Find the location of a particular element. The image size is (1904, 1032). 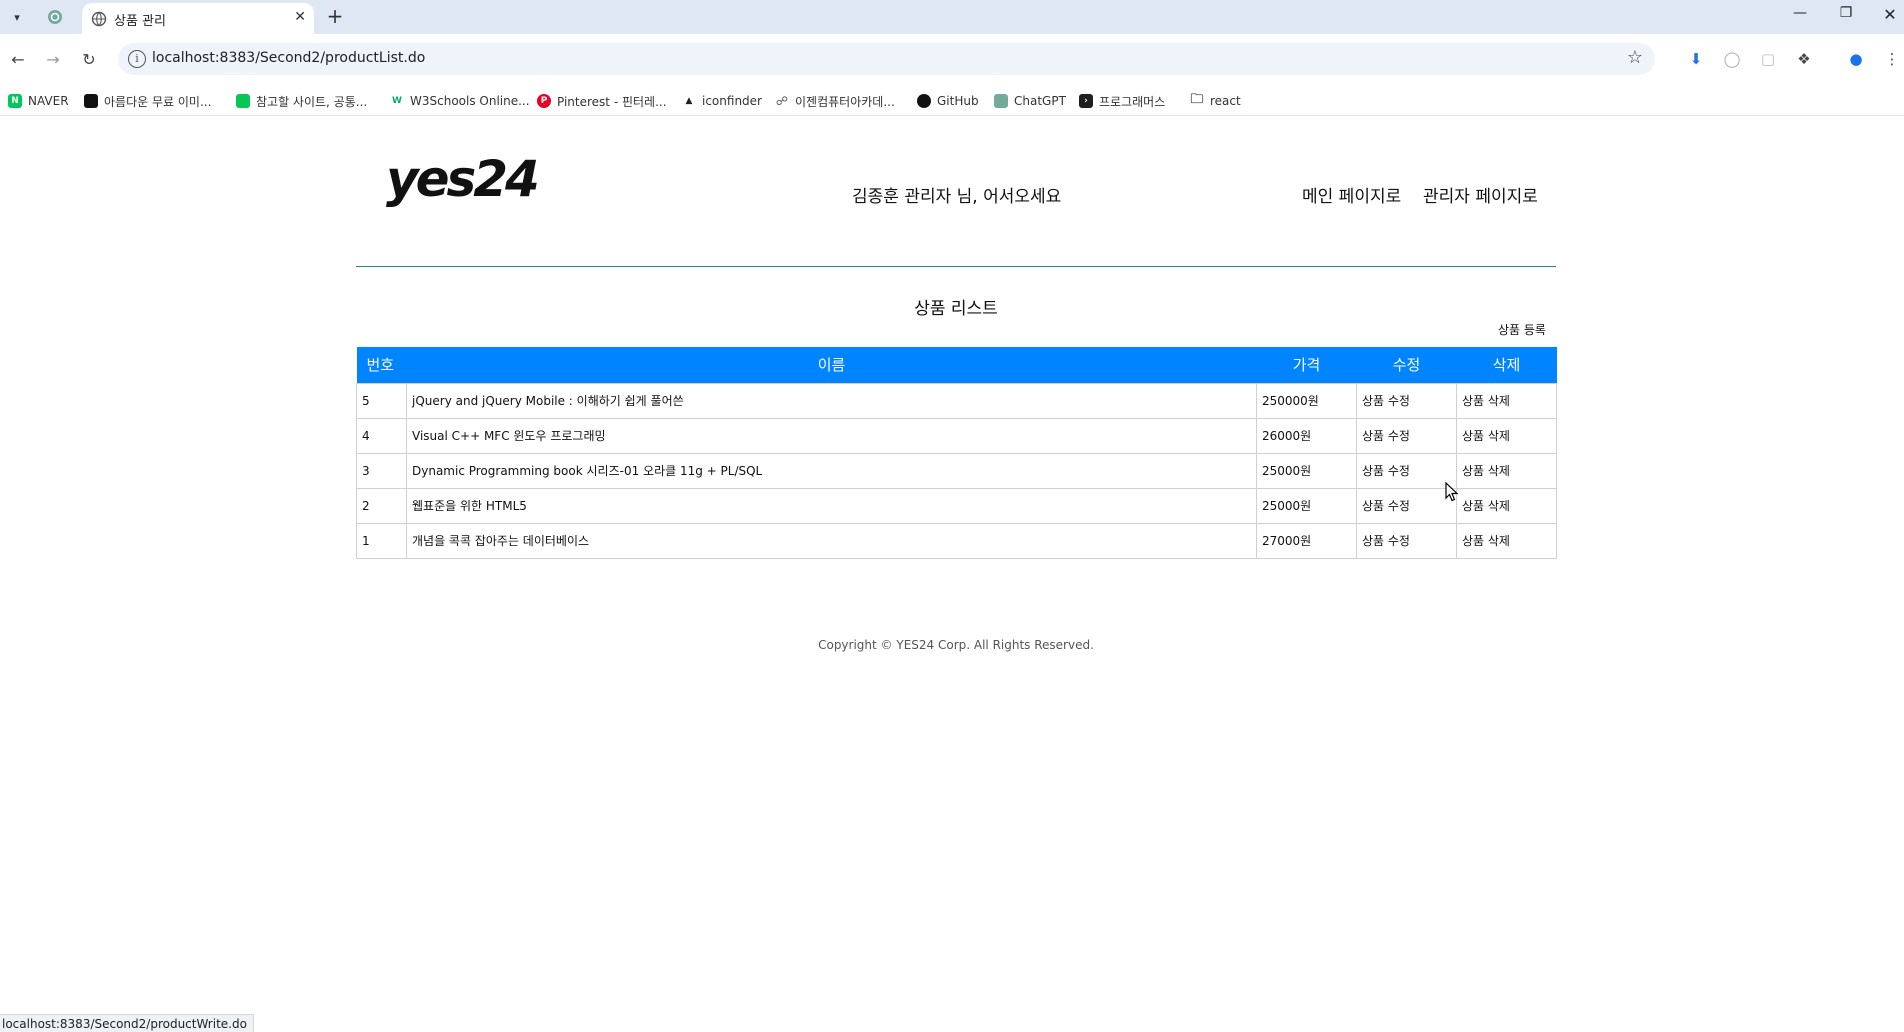

close-icon: ✕ is located at coordinates (300, 17).